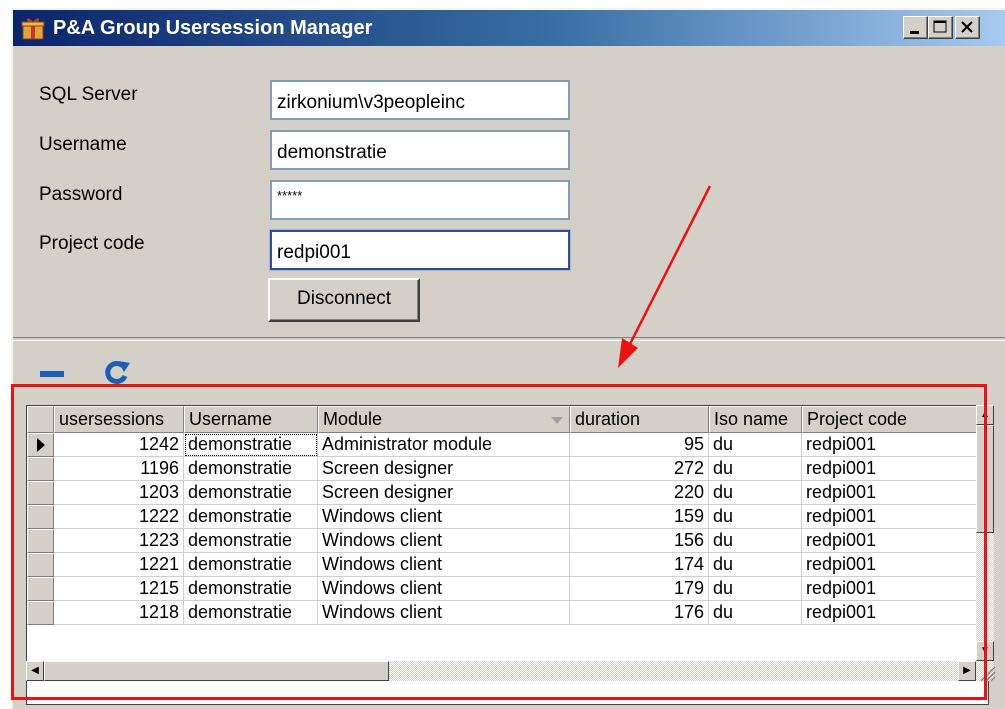 The width and height of the screenshot is (1005, 709). What do you see at coordinates (216, 671) in the screenshot?
I see `horizontal-scroll-thumb` at bounding box center [216, 671].